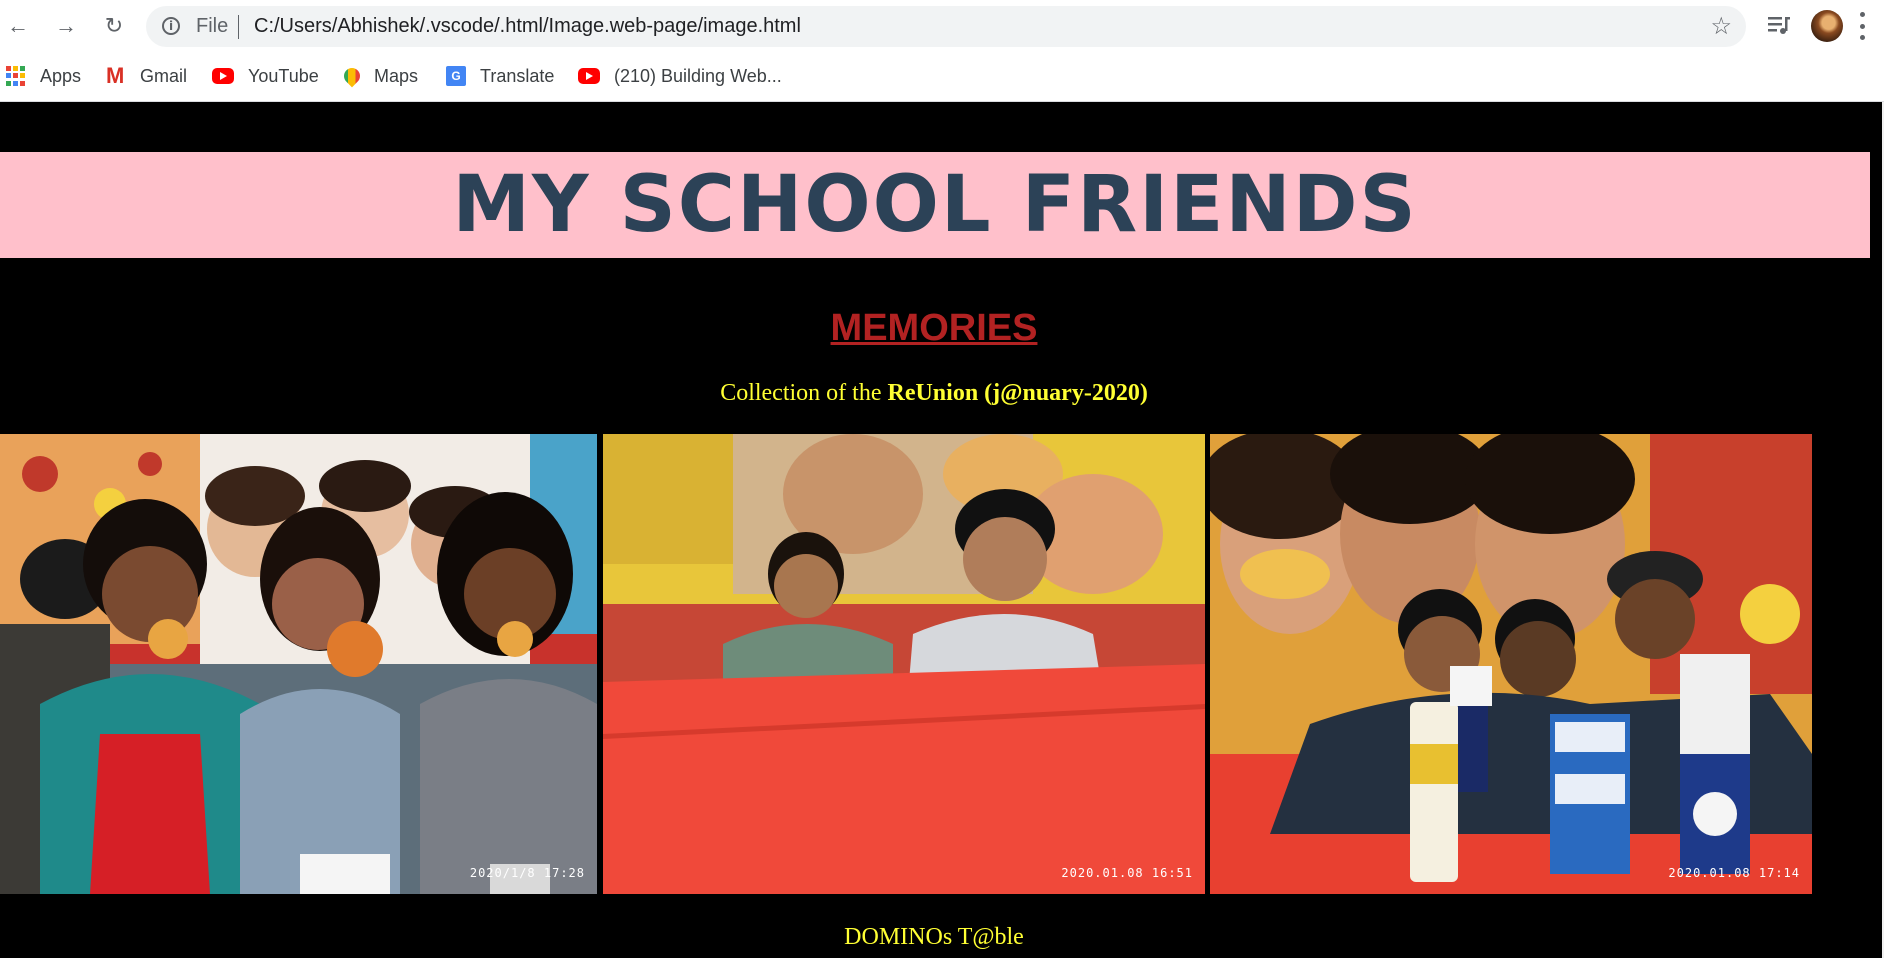 This screenshot has width=1884, height=958. I want to click on title-banner: MY SCHOOL FRIENDS, so click(935, 205).